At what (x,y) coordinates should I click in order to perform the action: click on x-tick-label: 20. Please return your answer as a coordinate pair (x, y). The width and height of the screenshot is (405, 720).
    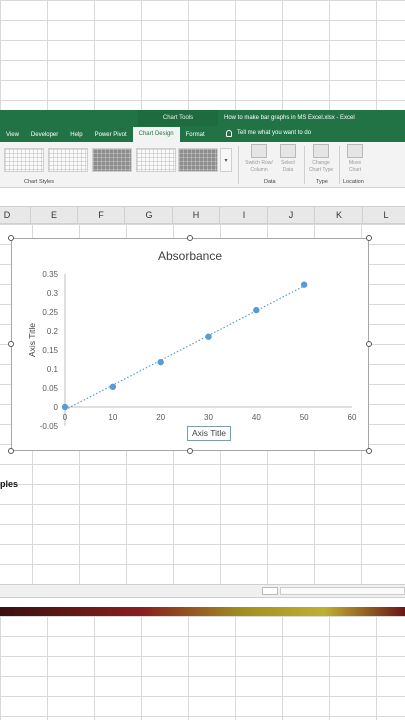
    Looking at the image, I should click on (160, 417).